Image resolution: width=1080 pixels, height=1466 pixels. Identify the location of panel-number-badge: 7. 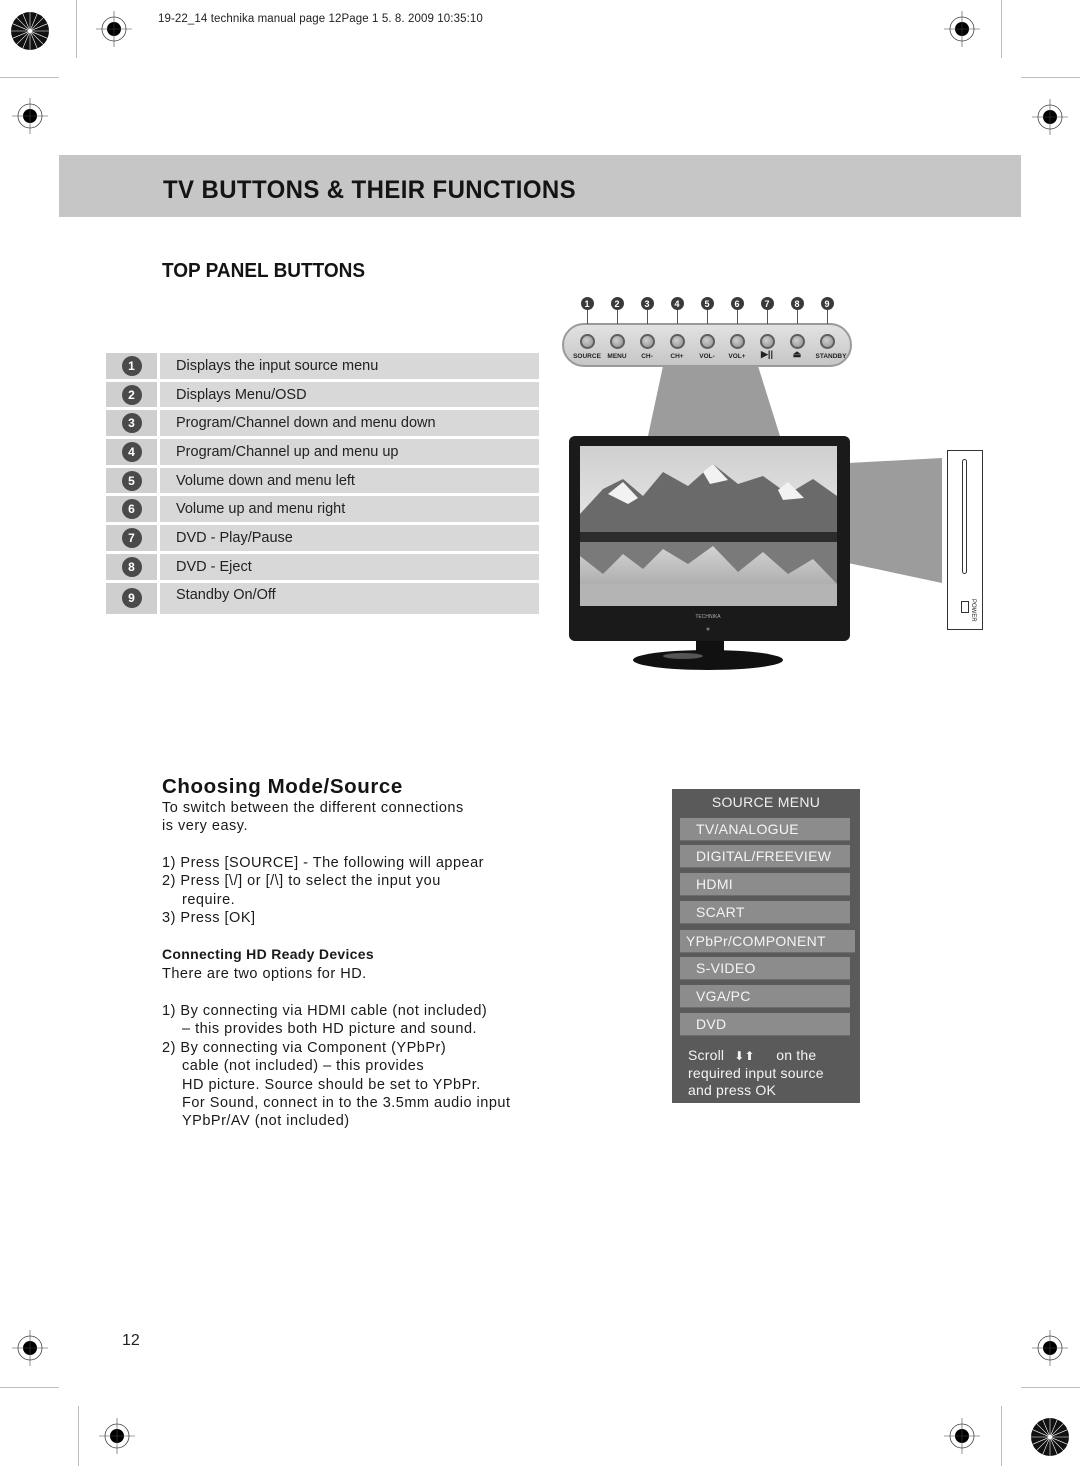
(767, 303).